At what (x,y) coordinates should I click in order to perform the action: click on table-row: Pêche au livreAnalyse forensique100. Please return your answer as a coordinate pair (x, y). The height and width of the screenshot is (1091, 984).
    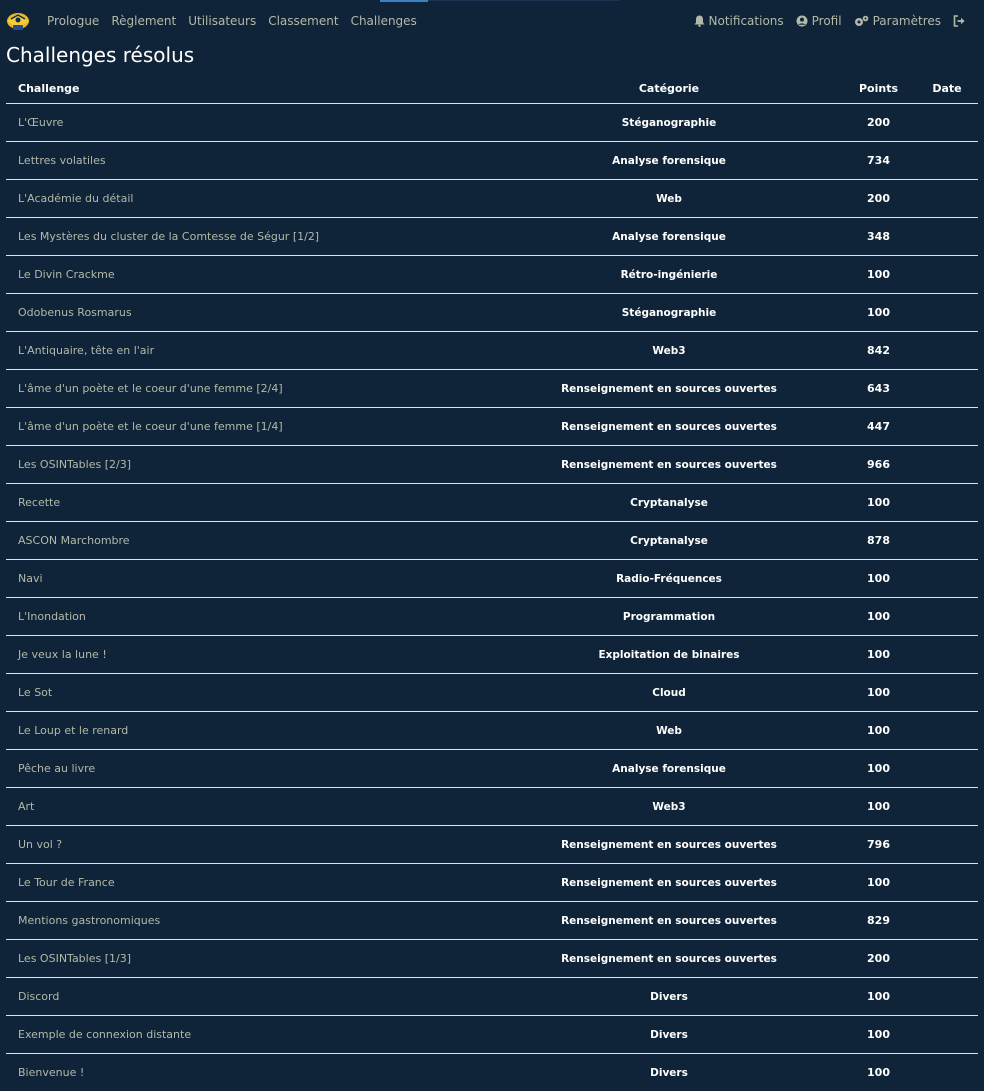
    Looking at the image, I should click on (492, 769).